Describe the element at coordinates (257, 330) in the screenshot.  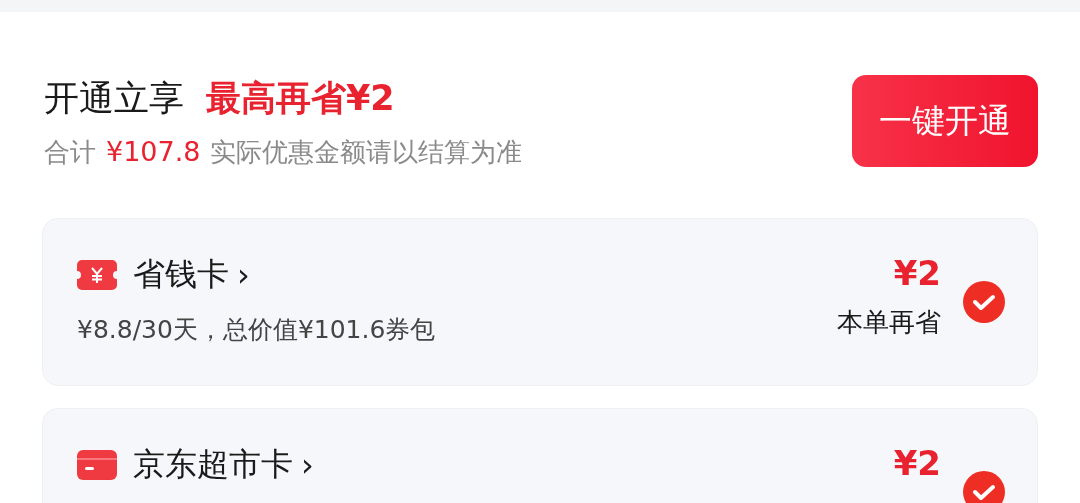
I see `card-description: ¥8.8/30天，总价值¥101.6券包` at that location.